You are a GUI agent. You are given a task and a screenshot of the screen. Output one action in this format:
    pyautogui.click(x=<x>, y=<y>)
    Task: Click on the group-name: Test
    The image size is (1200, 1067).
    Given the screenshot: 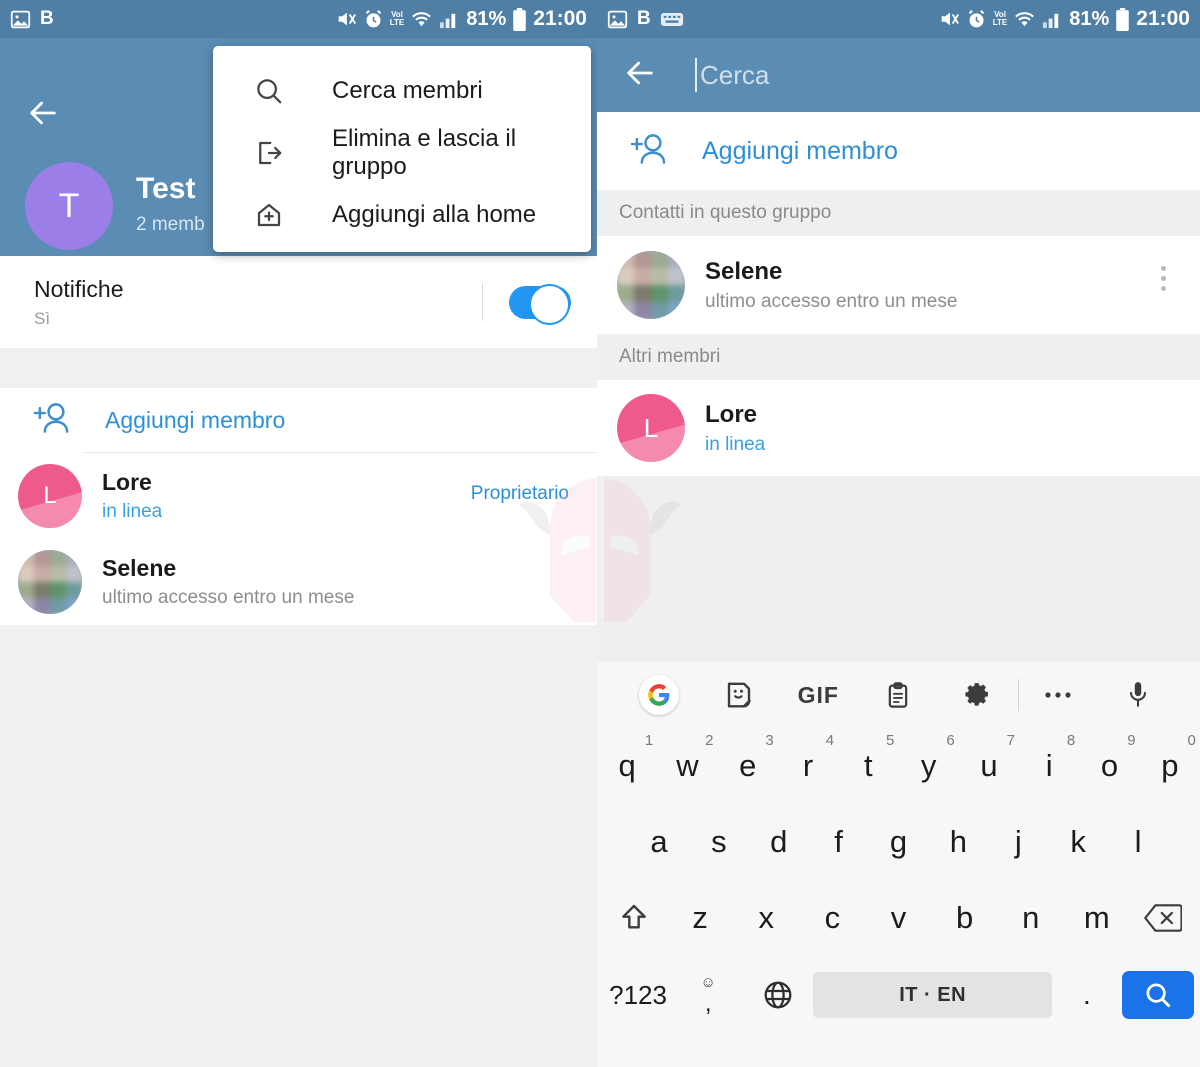 What is the action you would take?
    pyautogui.click(x=166, y=188)
    